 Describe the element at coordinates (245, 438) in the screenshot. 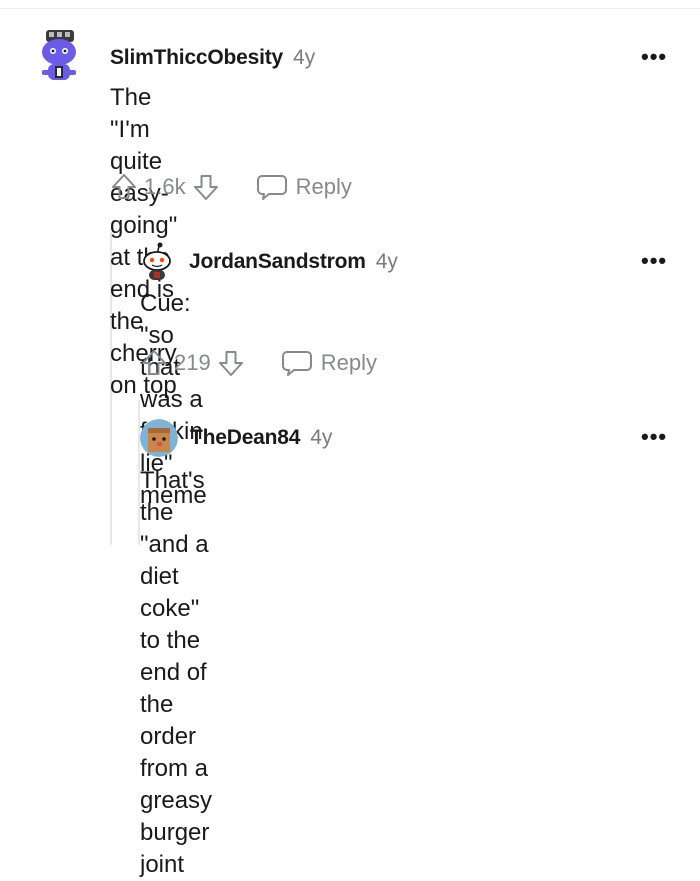

I see `author-name: TheDean84` at that location.